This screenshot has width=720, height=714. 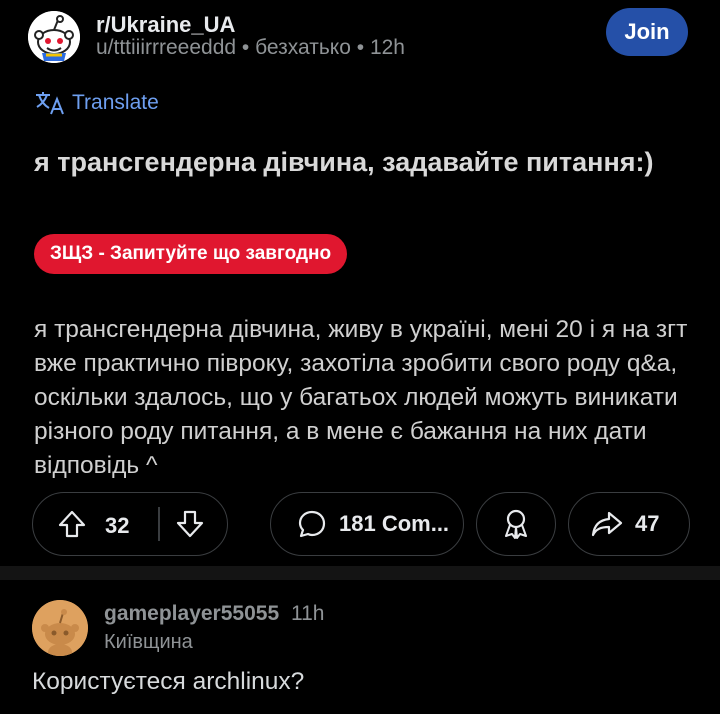 What do you see at coordinates (307, 613) in the screenshot?
I see `comment-time: 11h` at bounding box center [307, 613].